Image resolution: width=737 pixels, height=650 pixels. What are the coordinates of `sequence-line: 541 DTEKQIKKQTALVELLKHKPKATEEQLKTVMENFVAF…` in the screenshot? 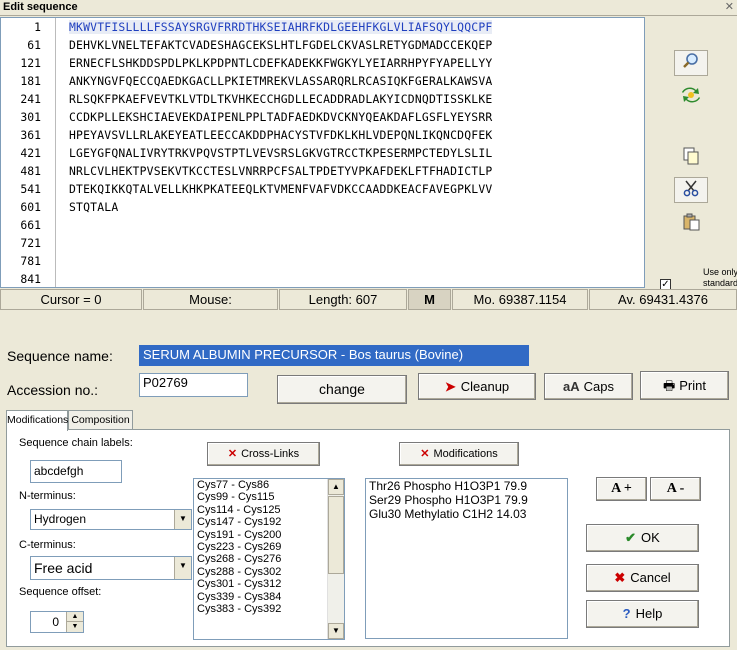 It's located at (322, 191).